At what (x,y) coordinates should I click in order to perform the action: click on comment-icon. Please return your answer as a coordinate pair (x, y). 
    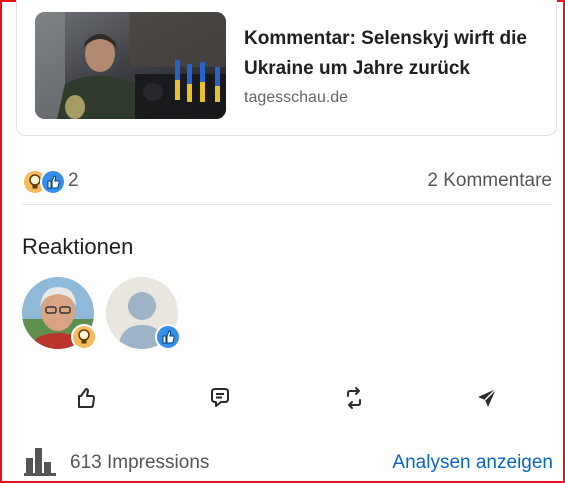
    Looking at the image, I should click on (220, 397).